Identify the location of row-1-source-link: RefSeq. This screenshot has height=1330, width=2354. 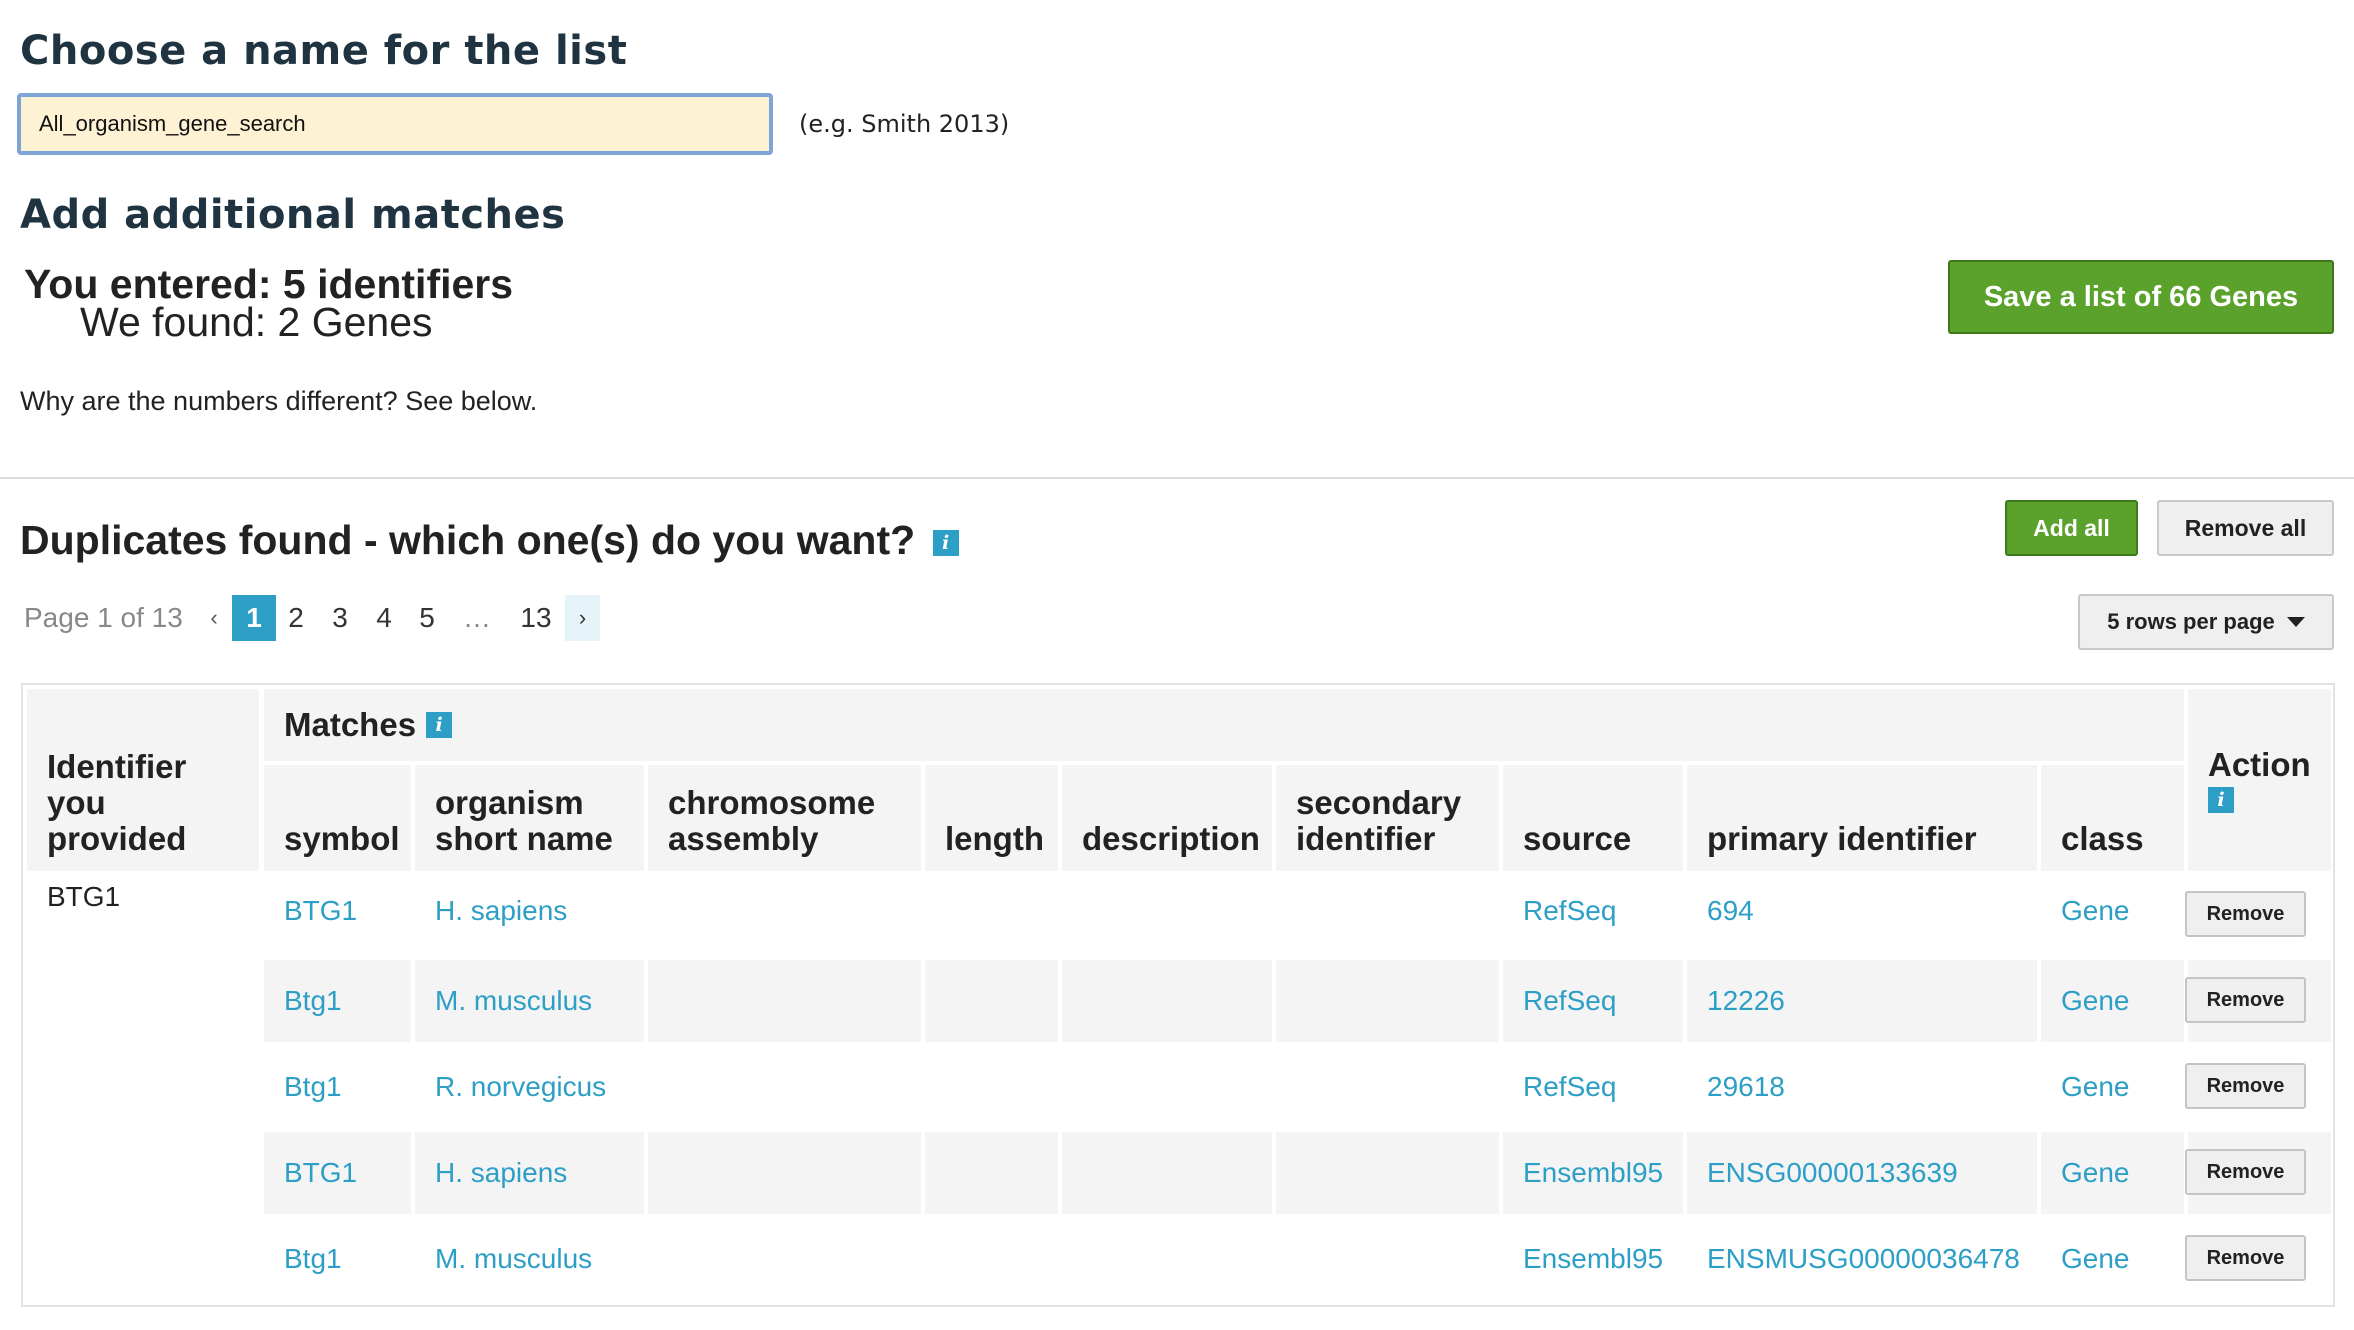
(1569, 911).